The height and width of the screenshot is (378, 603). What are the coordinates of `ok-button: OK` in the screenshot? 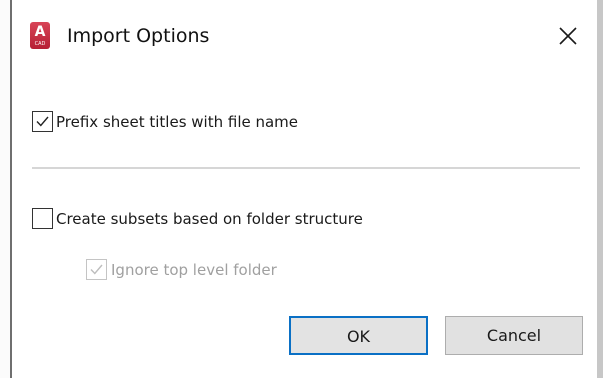 It's located at (358, 335).